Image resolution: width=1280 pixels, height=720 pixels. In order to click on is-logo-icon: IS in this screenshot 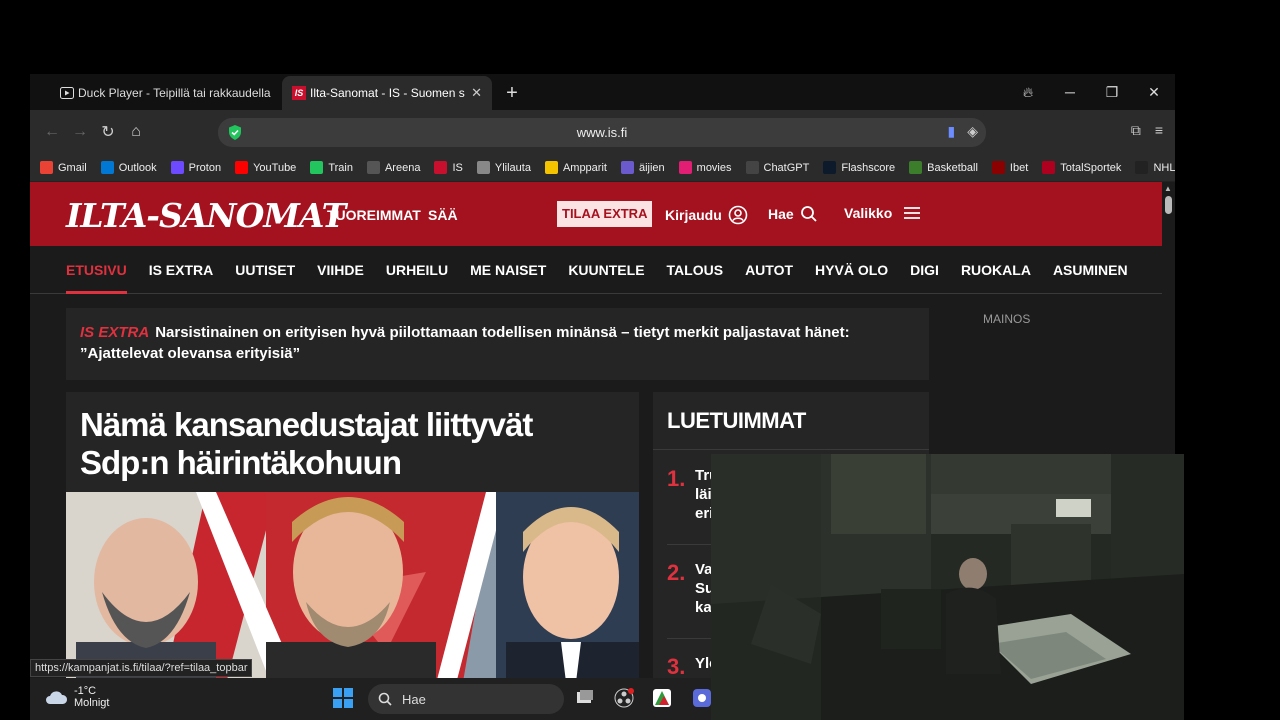, I will do `click(299, 93)`.